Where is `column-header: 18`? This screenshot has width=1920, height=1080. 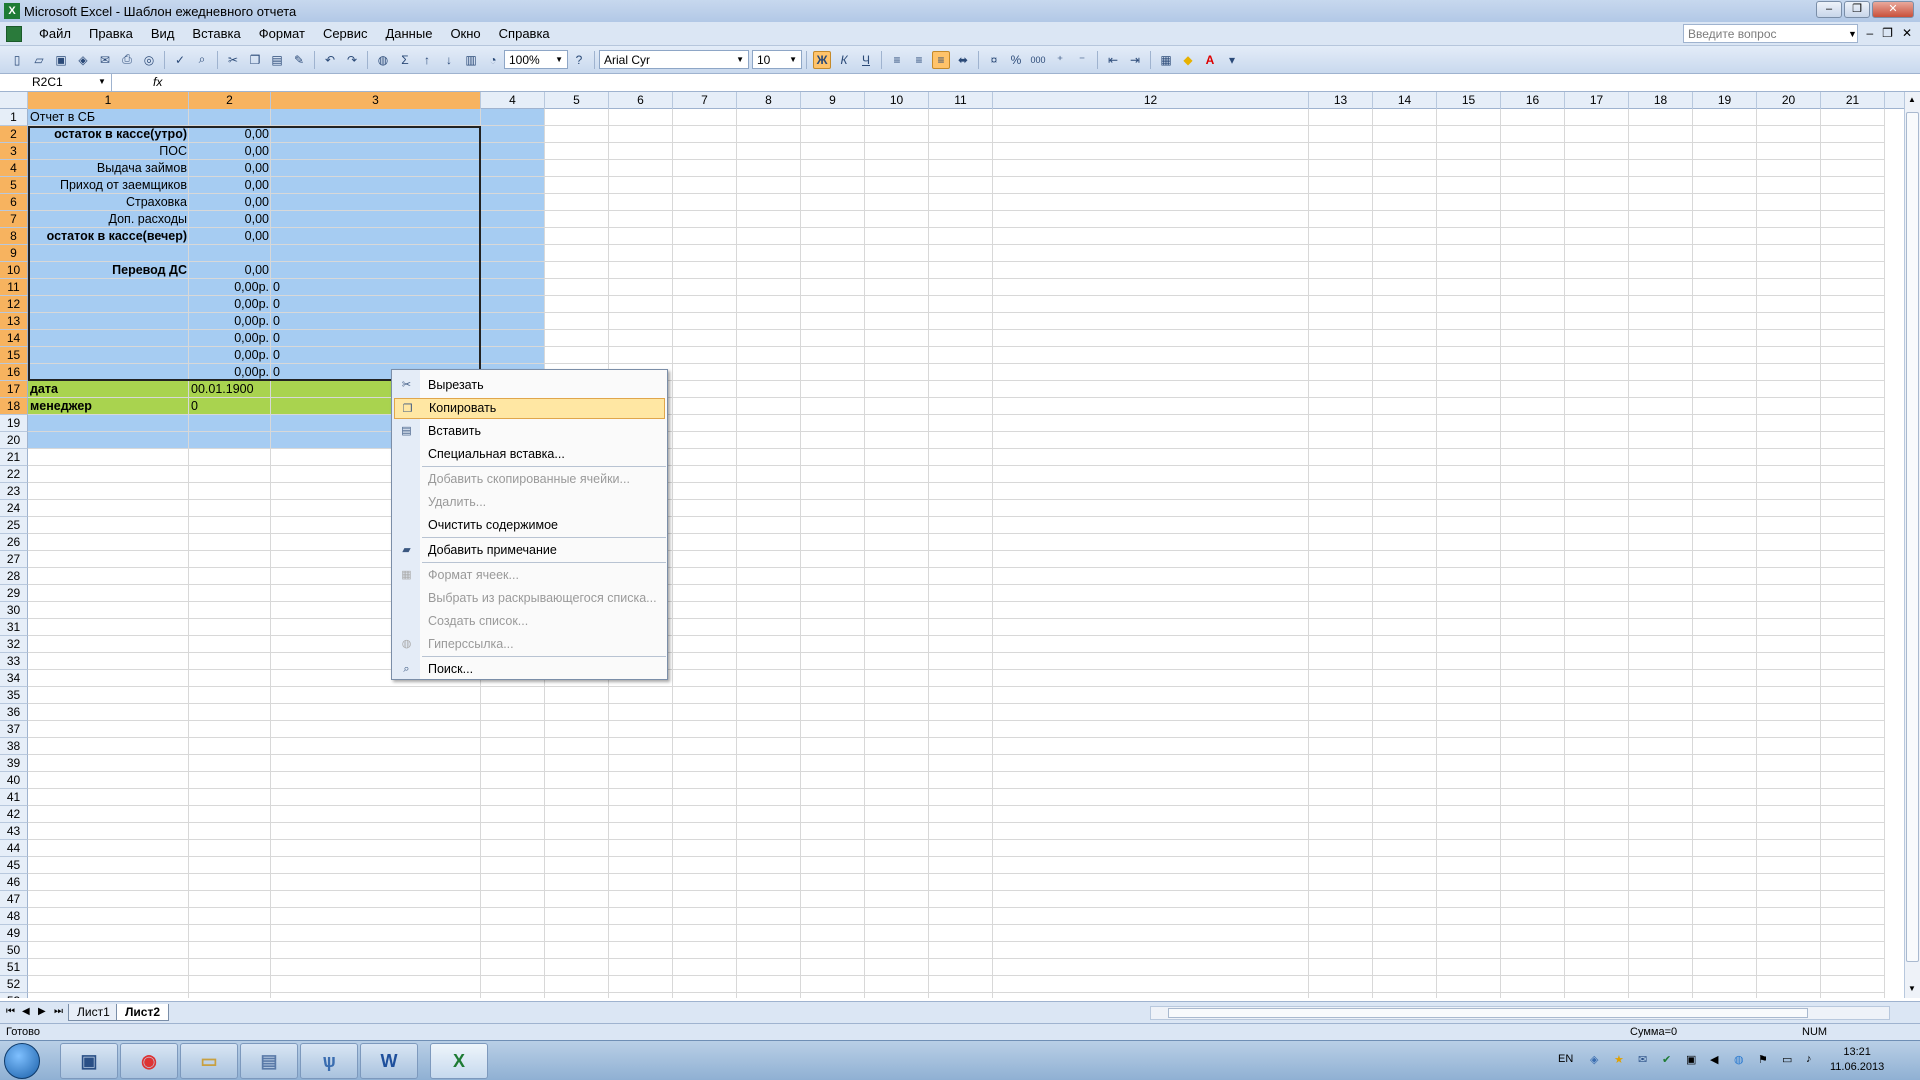
column-header: 18 is located at coordinates (1661, 100).